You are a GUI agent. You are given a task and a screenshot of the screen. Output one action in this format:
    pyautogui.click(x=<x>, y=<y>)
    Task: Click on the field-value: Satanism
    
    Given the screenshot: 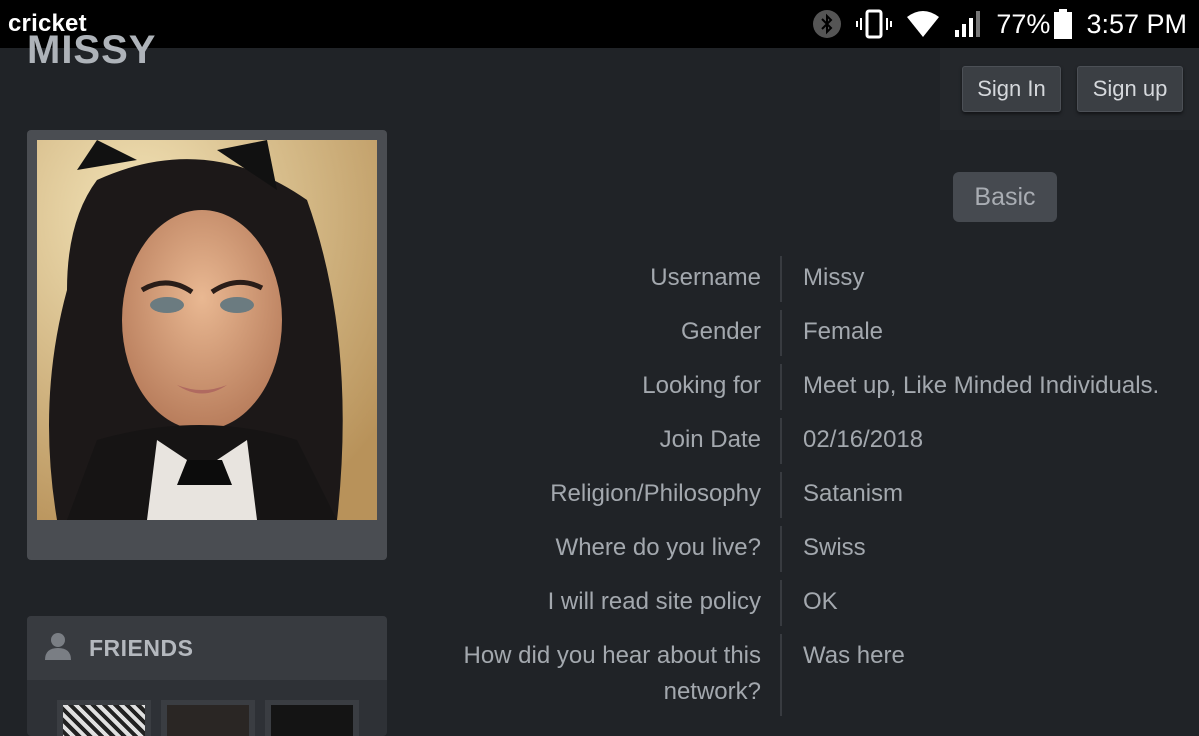 What is the action you would take?
    pyautogui.click(x=853, y=493)
    